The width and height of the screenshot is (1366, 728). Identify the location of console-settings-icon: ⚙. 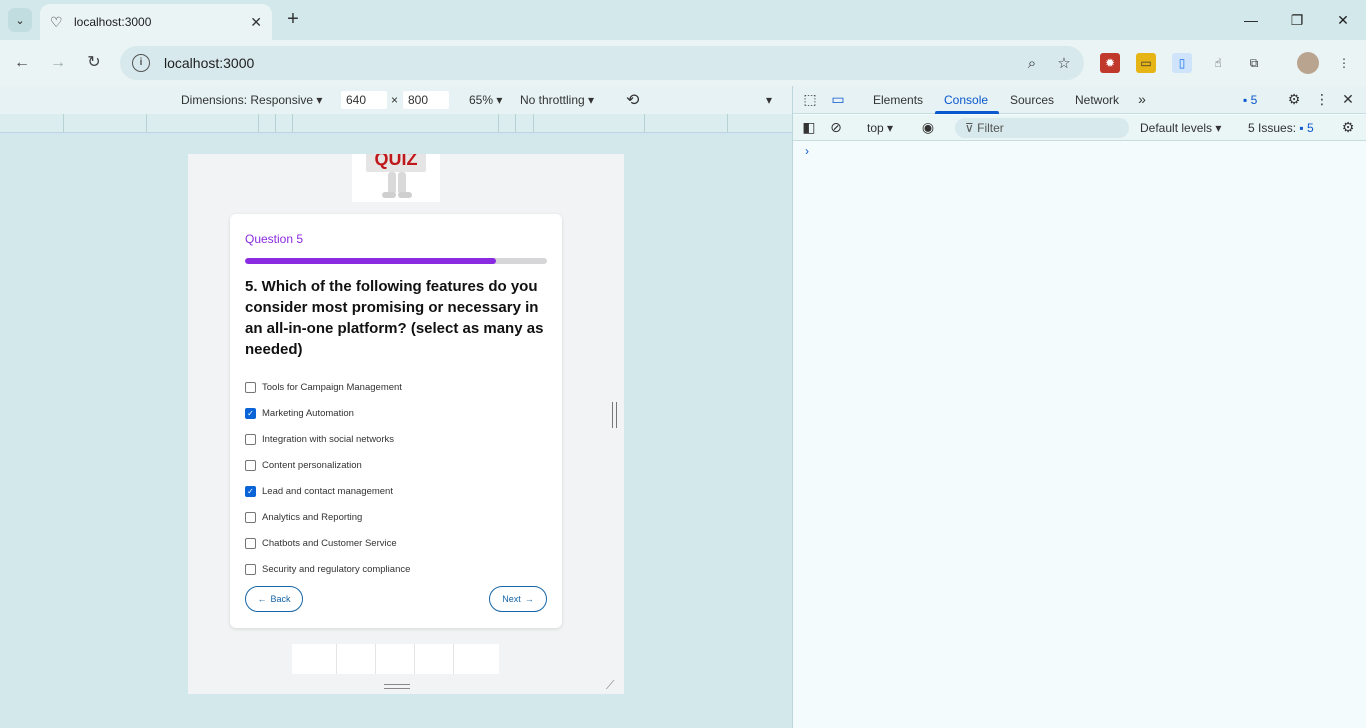
(1348, 127).